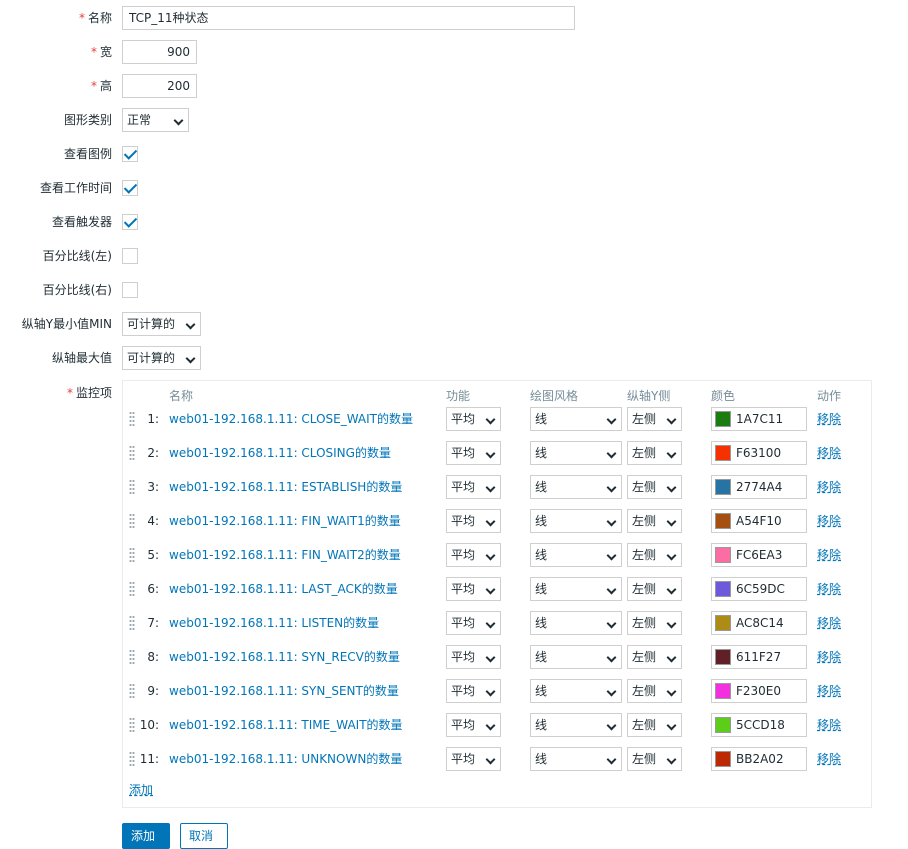 This screenshot has width=908, height=849. I want to click on item-name-link: web01-192.168.1.11: SYN_SENT的数量, so click(284, 691).